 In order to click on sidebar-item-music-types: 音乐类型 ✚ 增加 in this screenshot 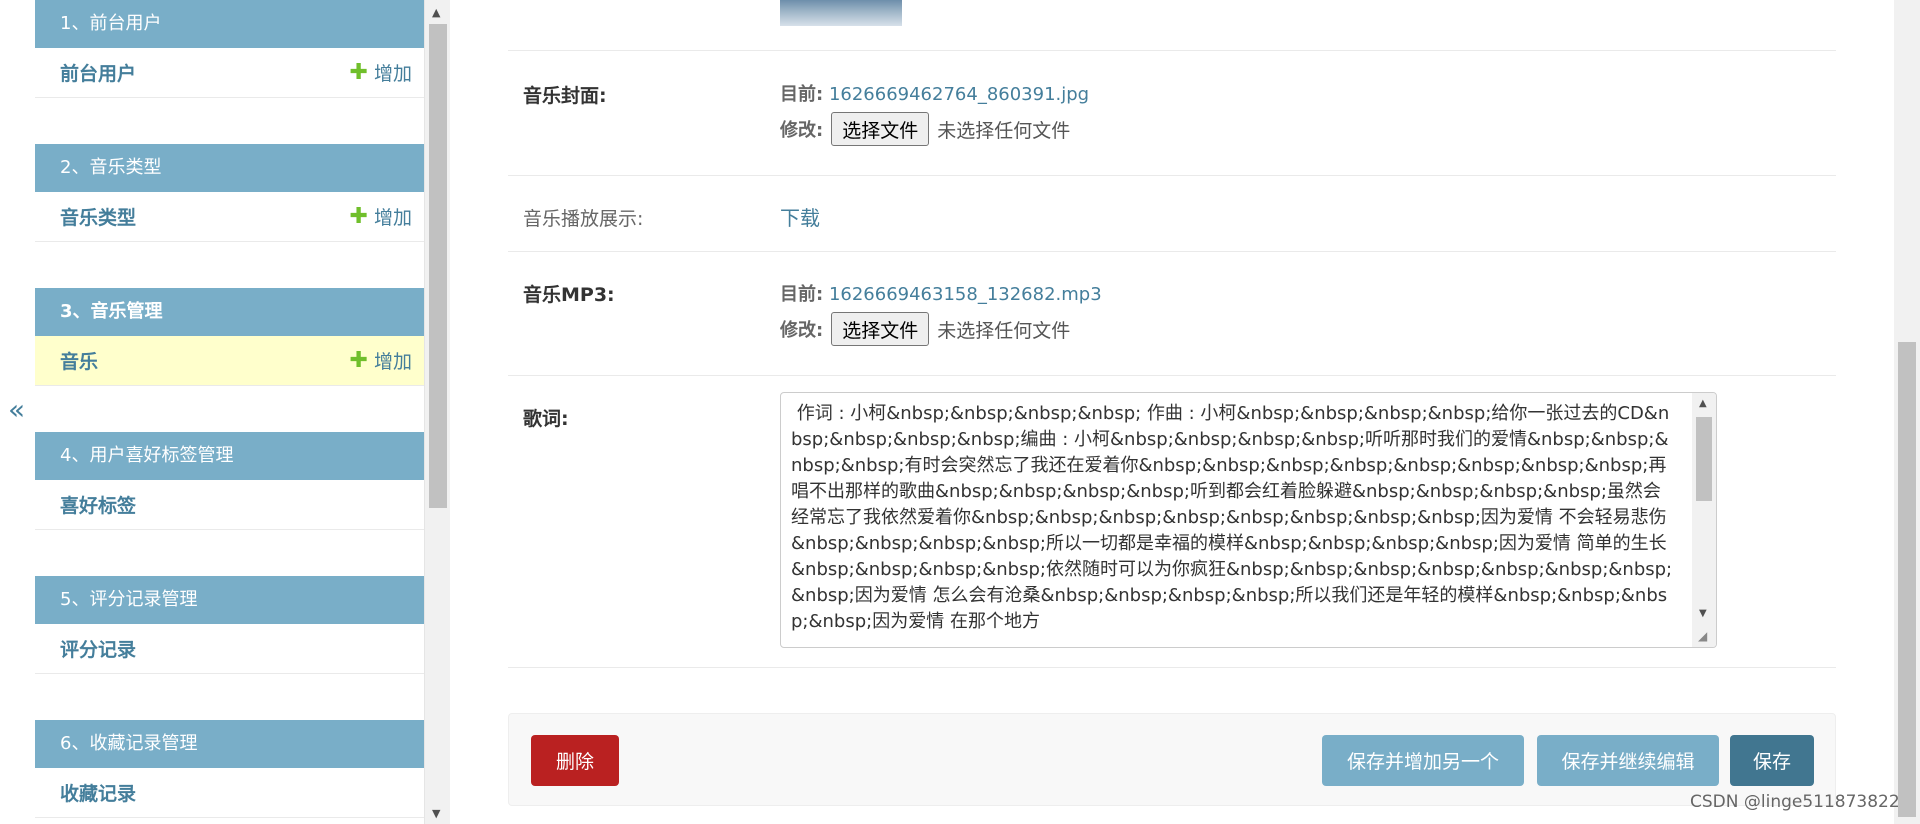, I will do `click(229, 217)`.